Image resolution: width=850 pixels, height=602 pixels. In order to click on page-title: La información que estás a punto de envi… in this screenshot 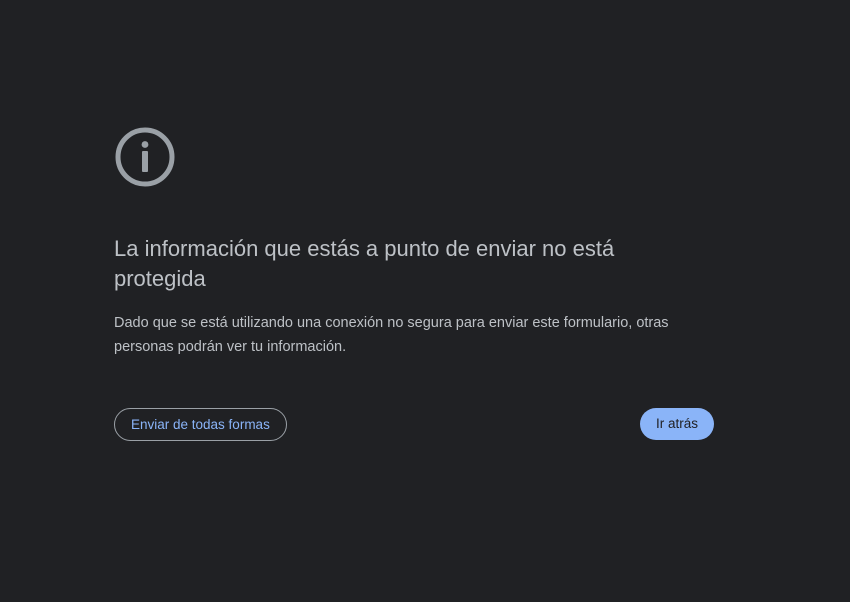, I will do `click(364, 263)`.